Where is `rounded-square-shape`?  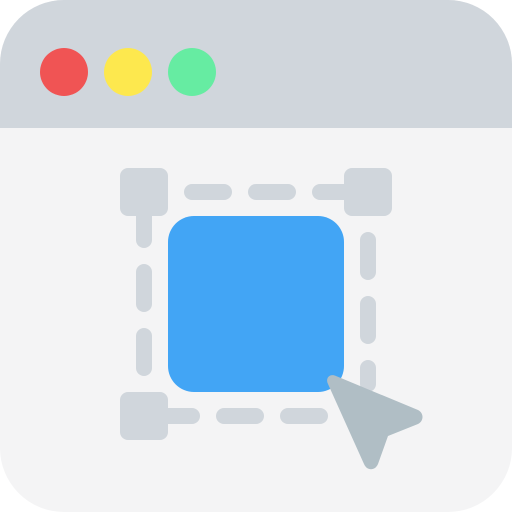 rounded-square-shape is located at coordinates (256, 304).